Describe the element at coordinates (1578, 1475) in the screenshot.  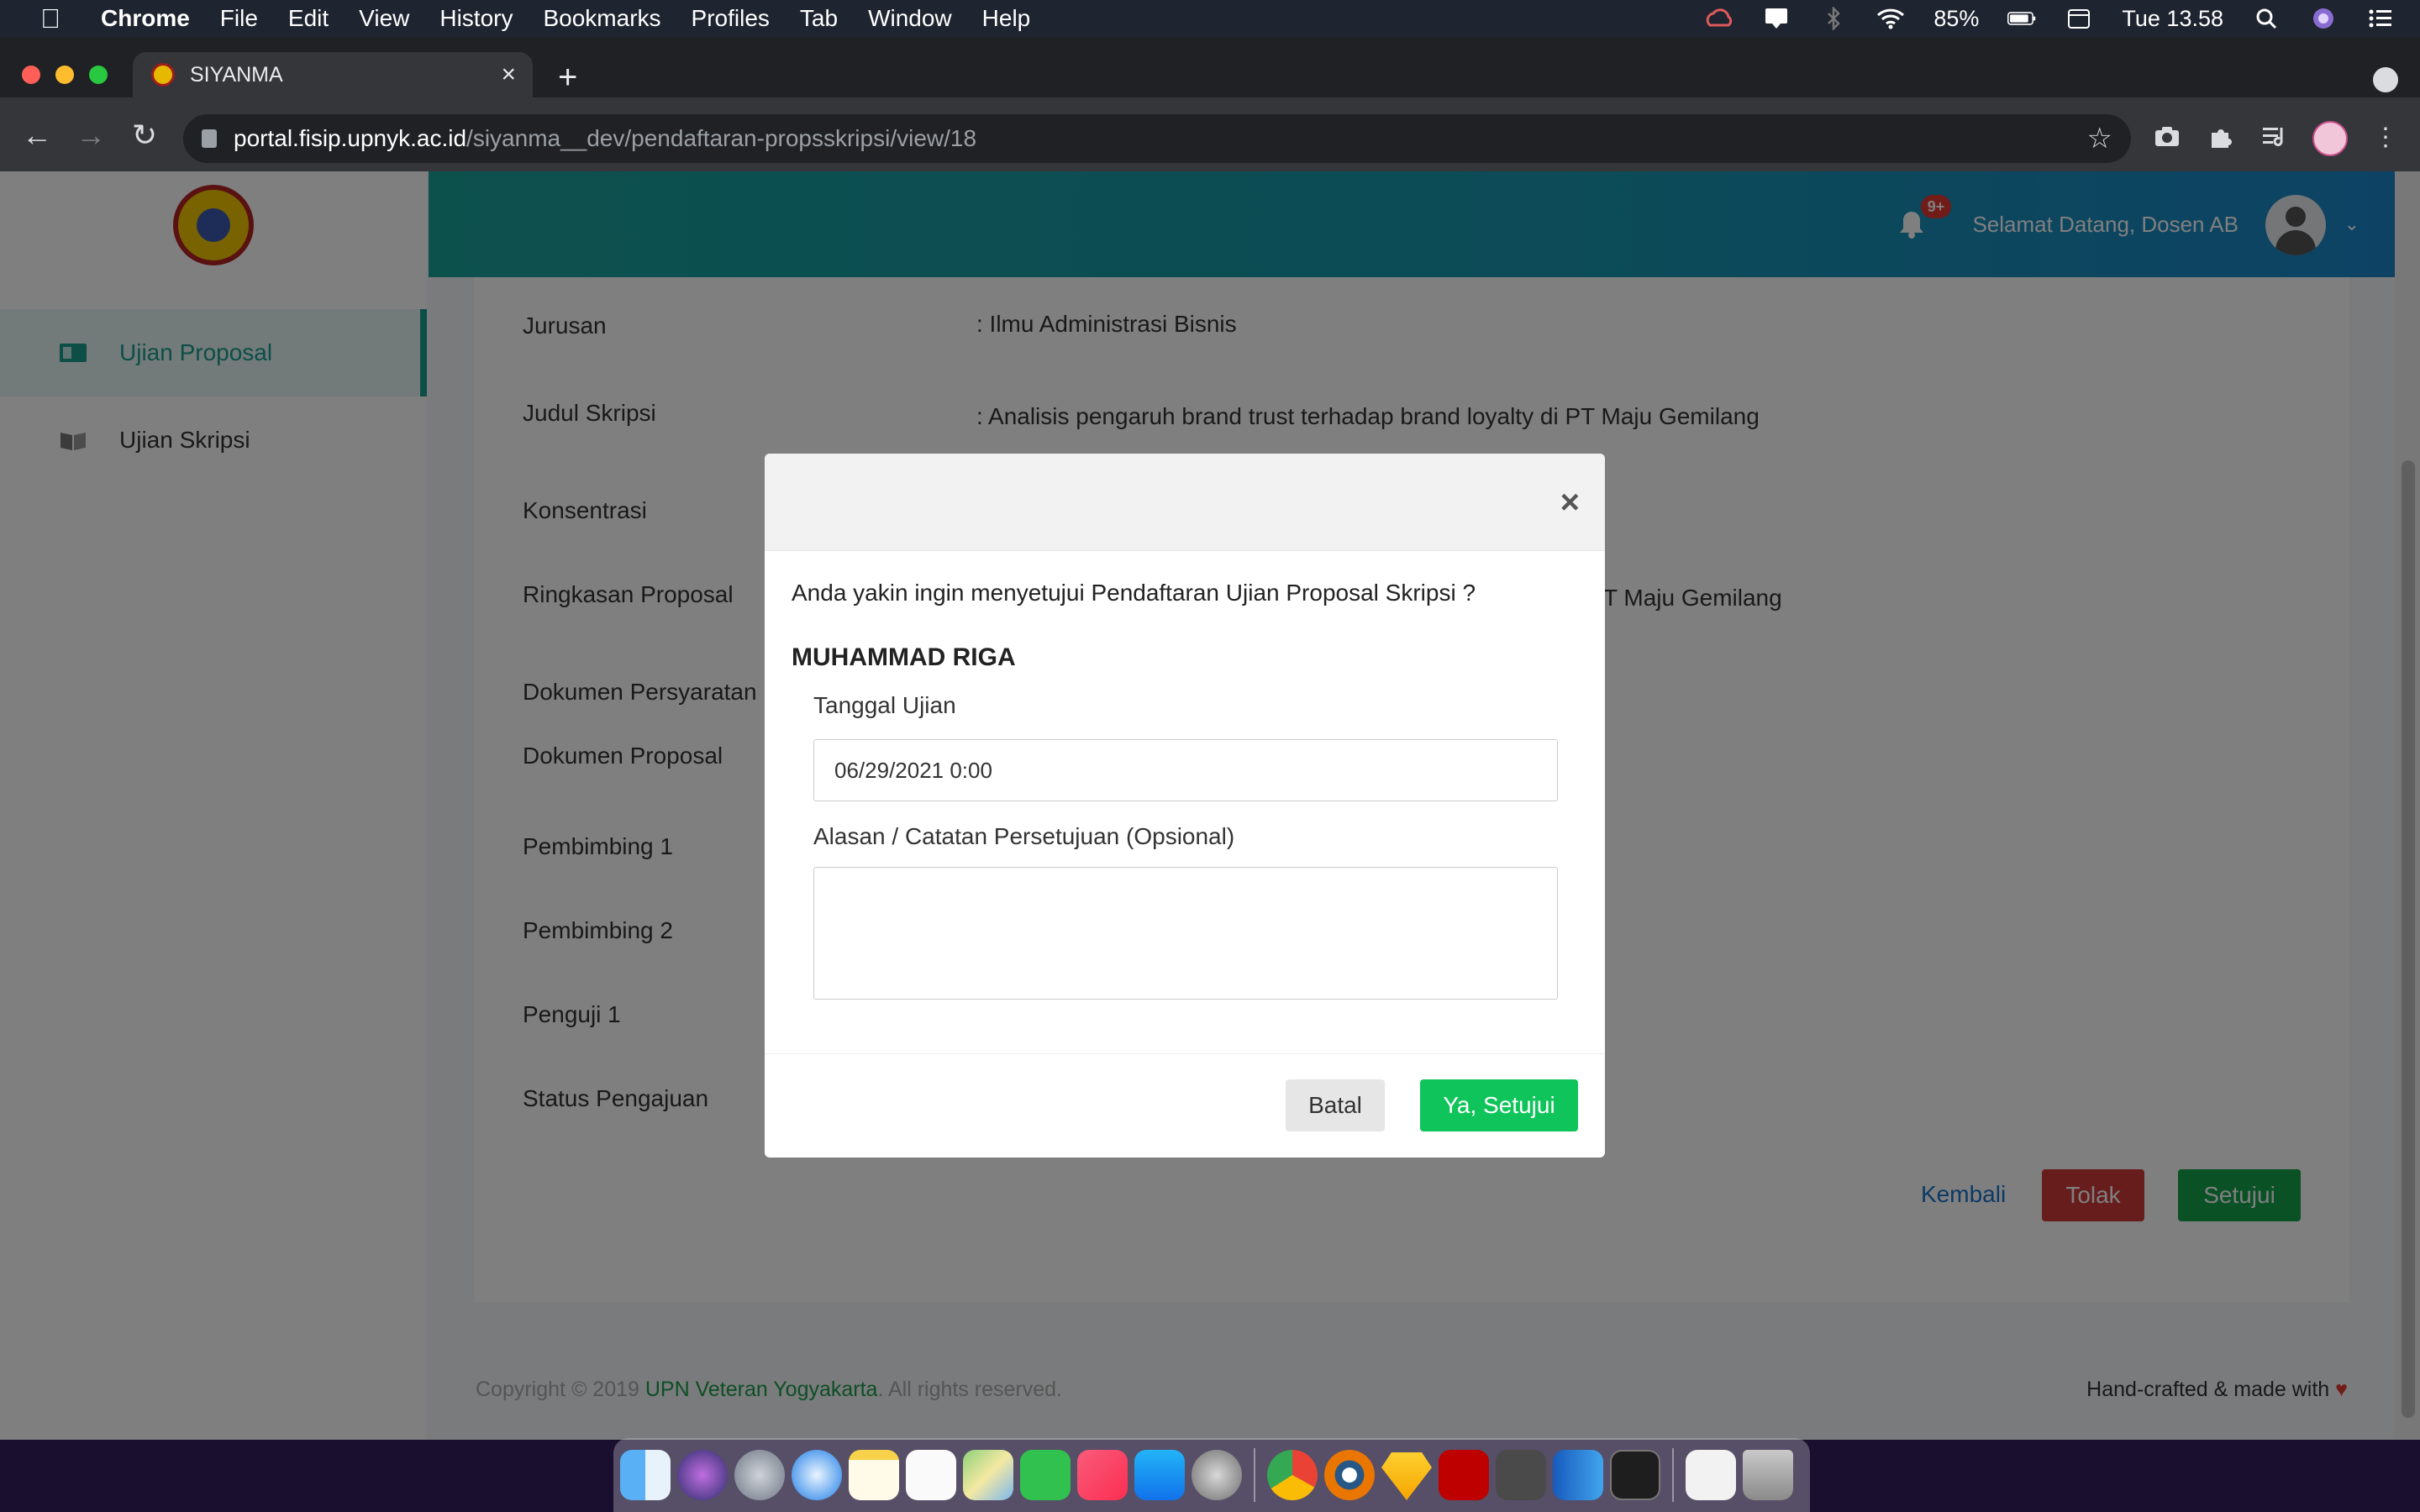
I see `word-icon` at that location.